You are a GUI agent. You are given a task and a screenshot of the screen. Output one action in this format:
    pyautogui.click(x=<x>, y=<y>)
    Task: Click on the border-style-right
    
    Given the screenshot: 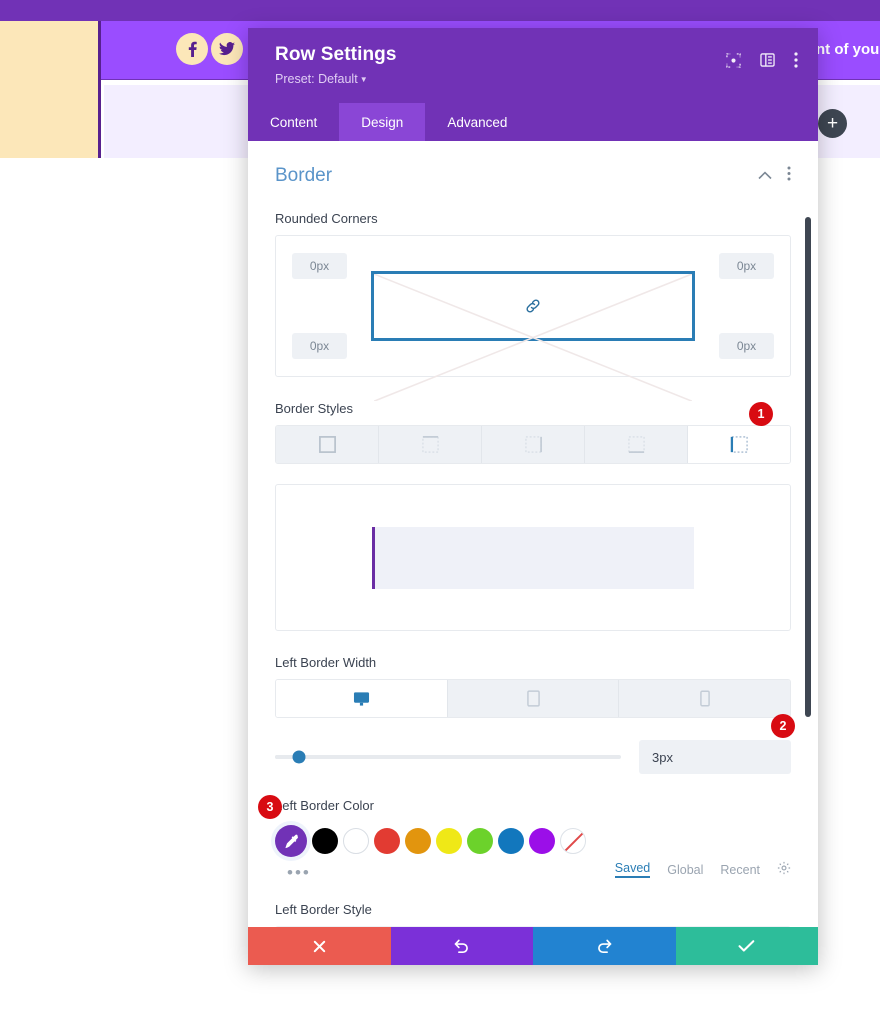 What is the action you would take?
    pyautogui.click(x=533, y=444)
    